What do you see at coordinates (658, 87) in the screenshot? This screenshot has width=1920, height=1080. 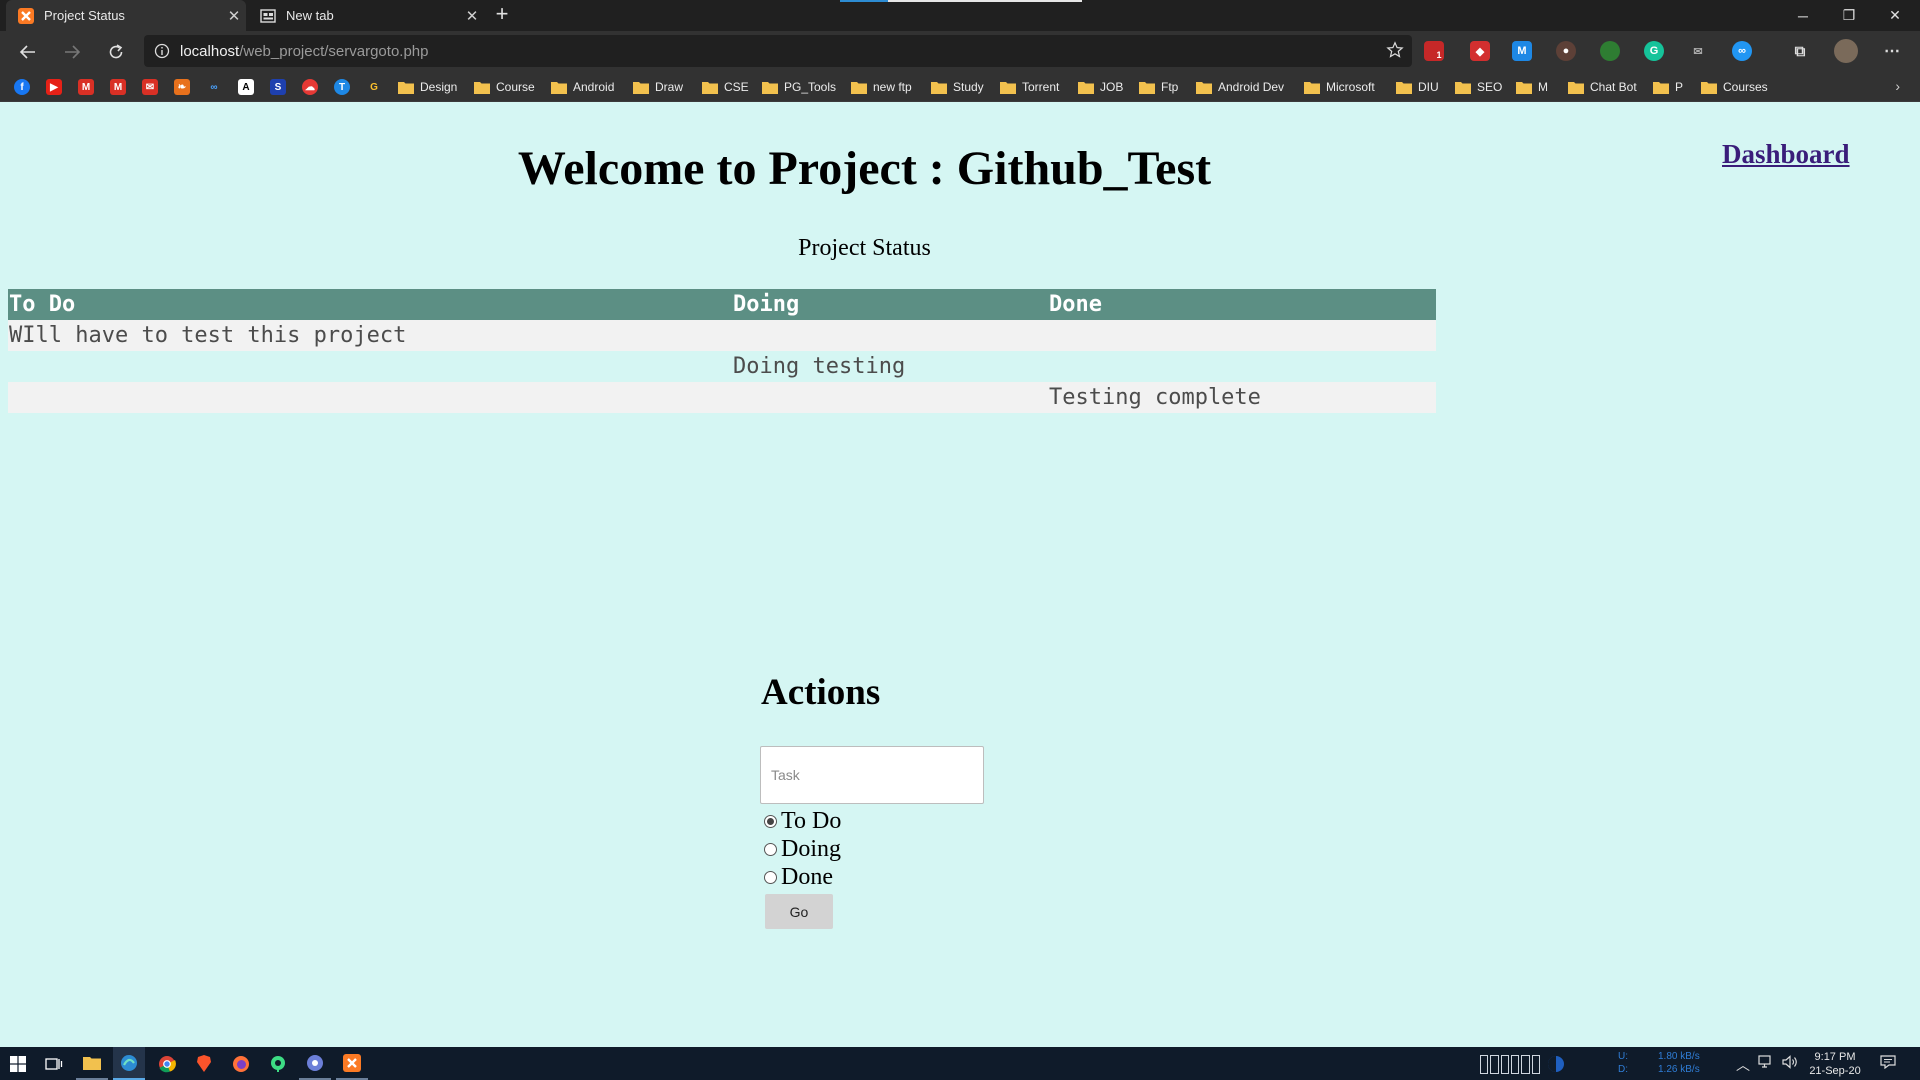 I see `bookmark-folder: Draw` at bounding box center [658, 87].